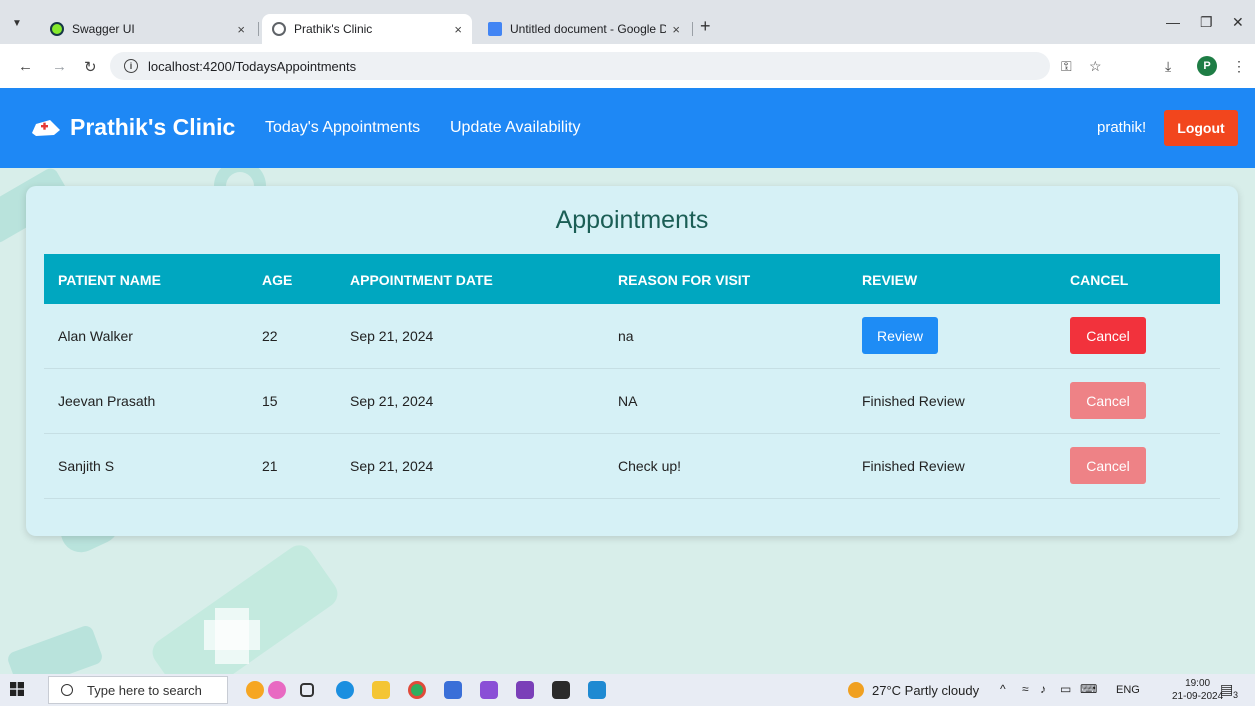  I want to click on battery-icon: ▭, so click(1065, 689).